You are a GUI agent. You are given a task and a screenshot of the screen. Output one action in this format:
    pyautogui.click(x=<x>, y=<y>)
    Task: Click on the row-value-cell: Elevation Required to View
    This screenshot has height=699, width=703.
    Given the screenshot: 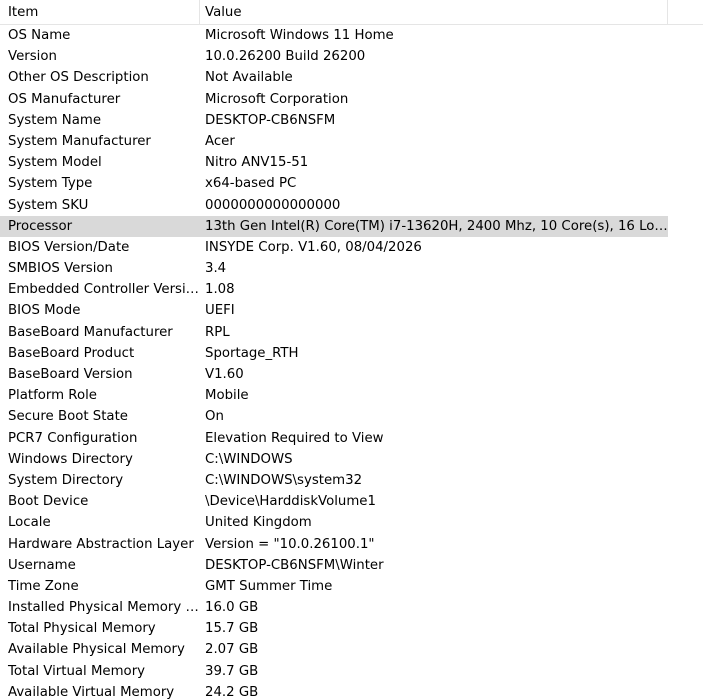 What is the action you would take?
    pyautogui.click(x=294, y=438)
    